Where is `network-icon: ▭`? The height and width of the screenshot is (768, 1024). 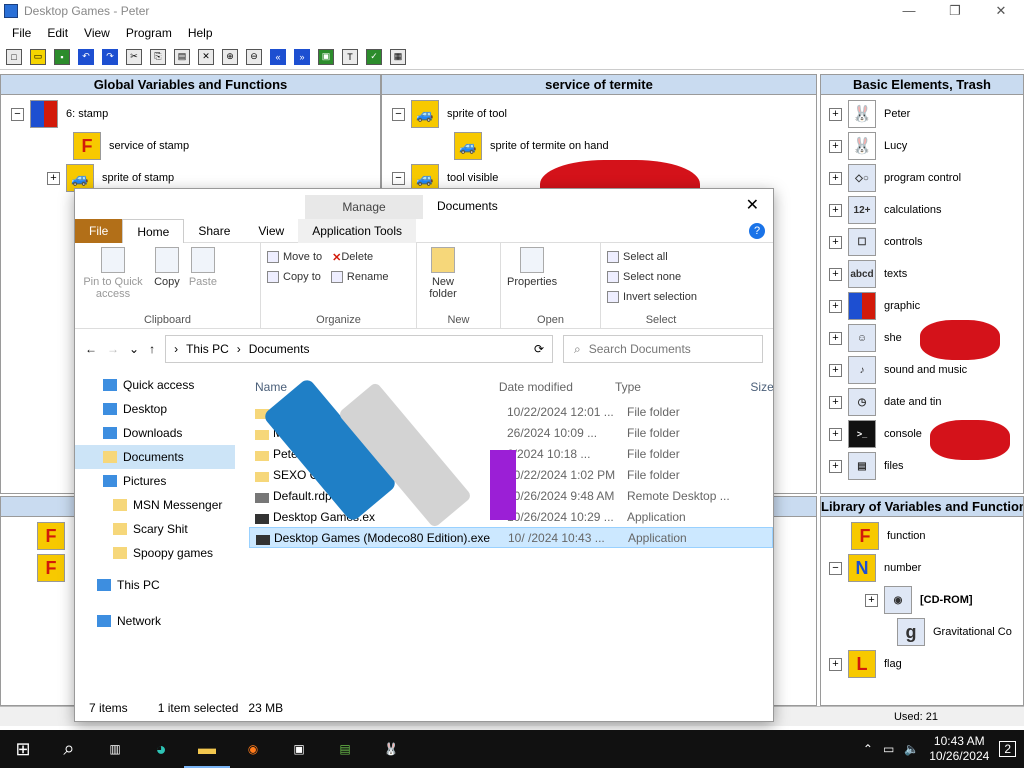
network-icon: ▭ is located at coordinates (888, 749).